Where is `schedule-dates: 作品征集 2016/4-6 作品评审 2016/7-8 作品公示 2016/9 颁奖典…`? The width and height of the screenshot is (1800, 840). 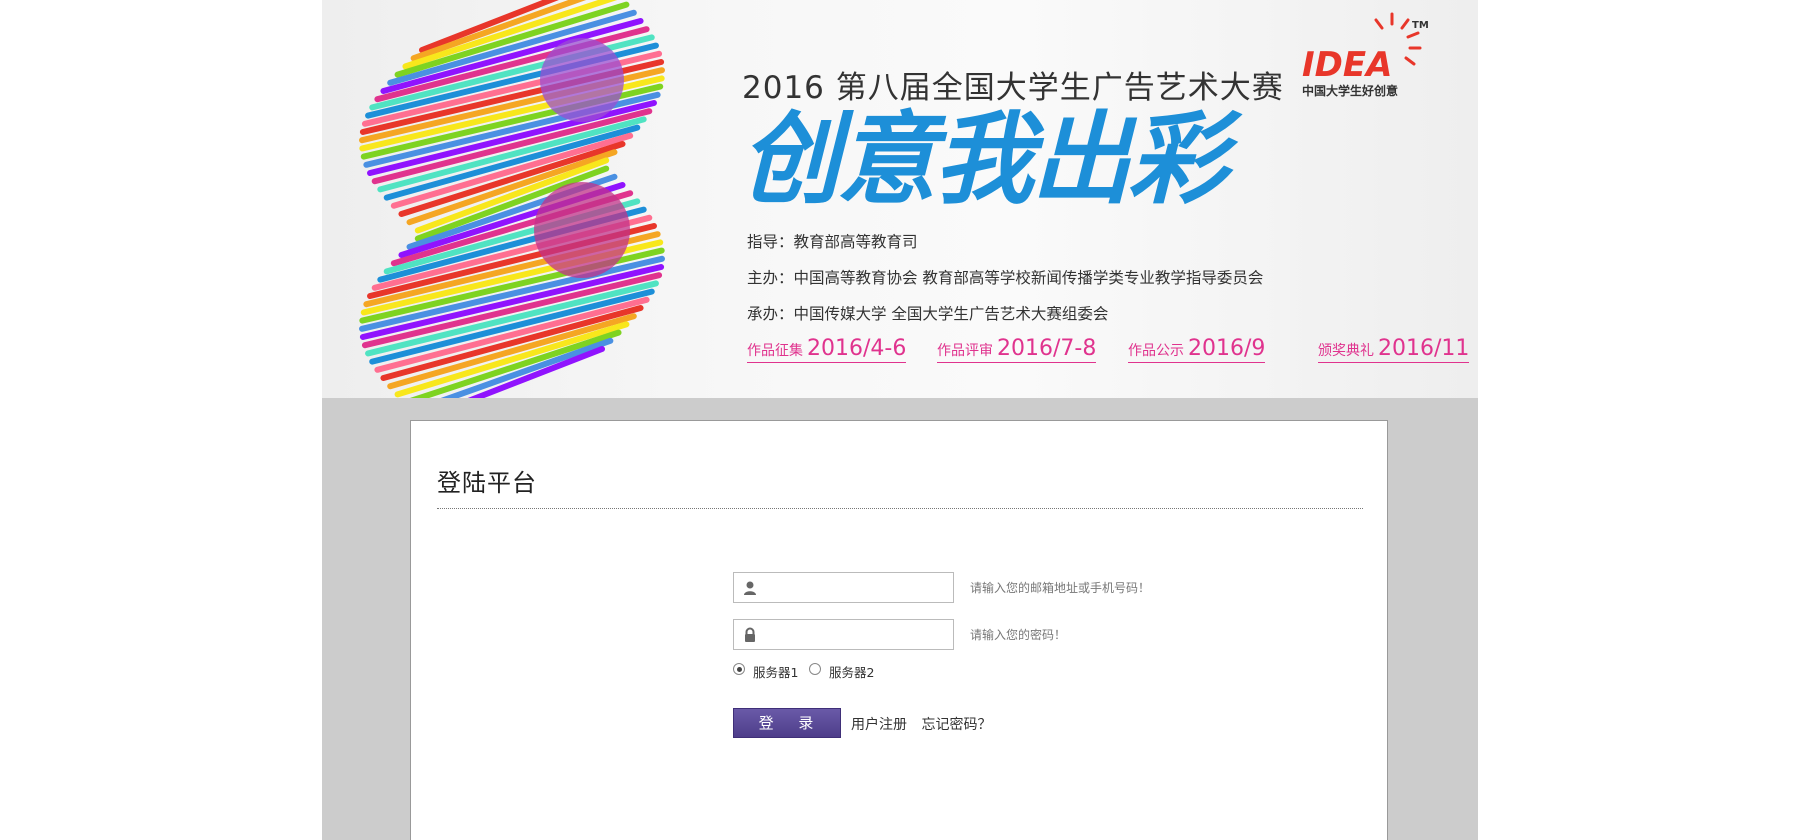
schedule-dates: 作品征集 2016/4-6 作品评审 2016/7-8 作品公示 2016/9 颁奖典… is located at coordinates (1108, 351).